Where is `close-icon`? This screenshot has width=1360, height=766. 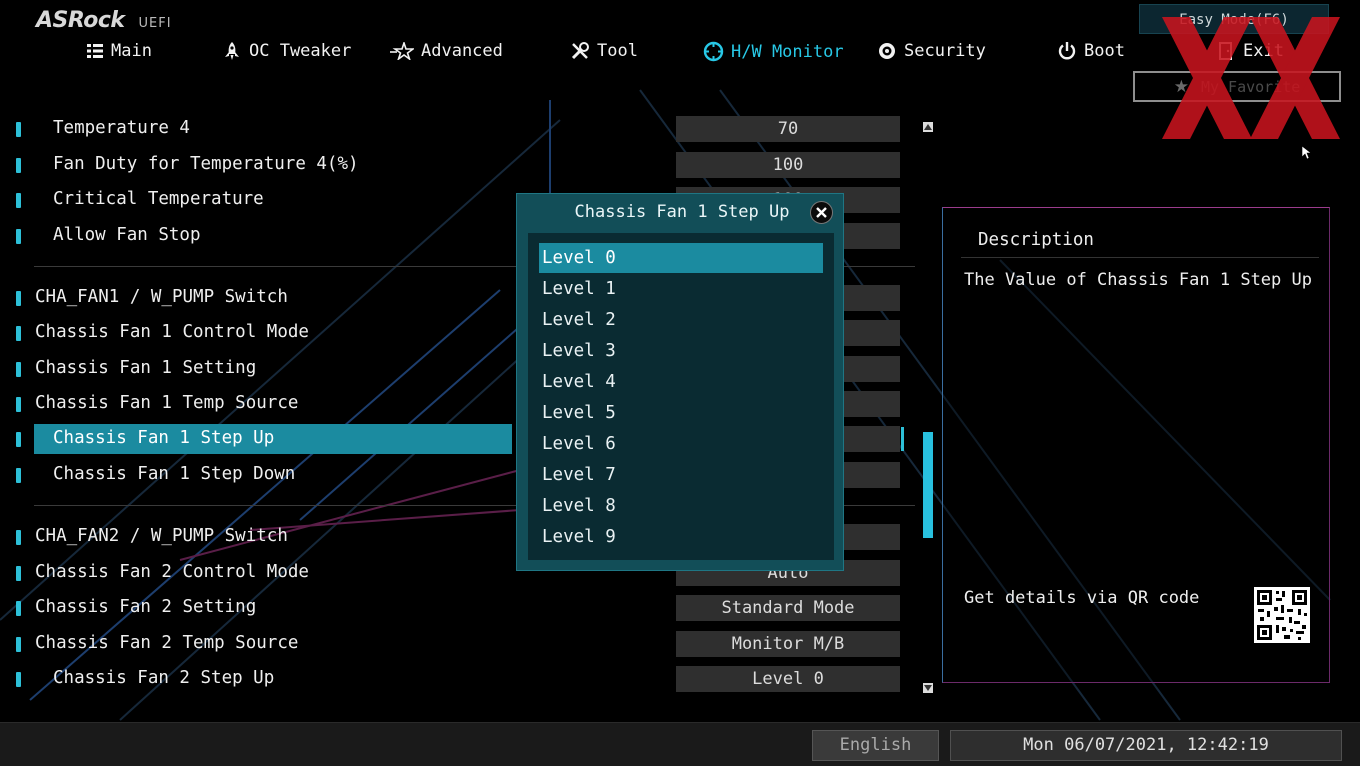
close-icon is located at coordinates (821, 212).